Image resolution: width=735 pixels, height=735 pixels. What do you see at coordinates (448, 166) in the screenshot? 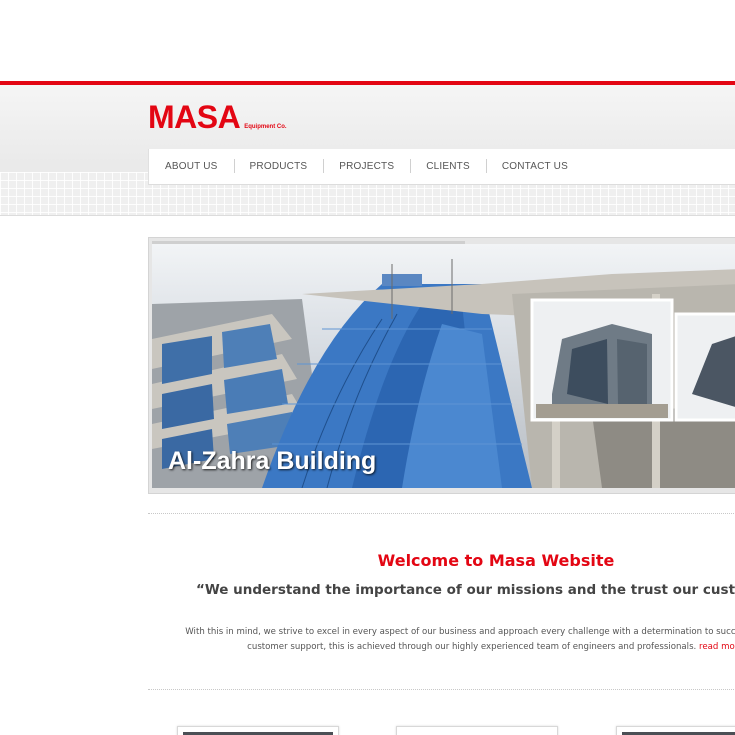
I see `nav-item-clients: CLIENTS` at bounding box center [448, 166].